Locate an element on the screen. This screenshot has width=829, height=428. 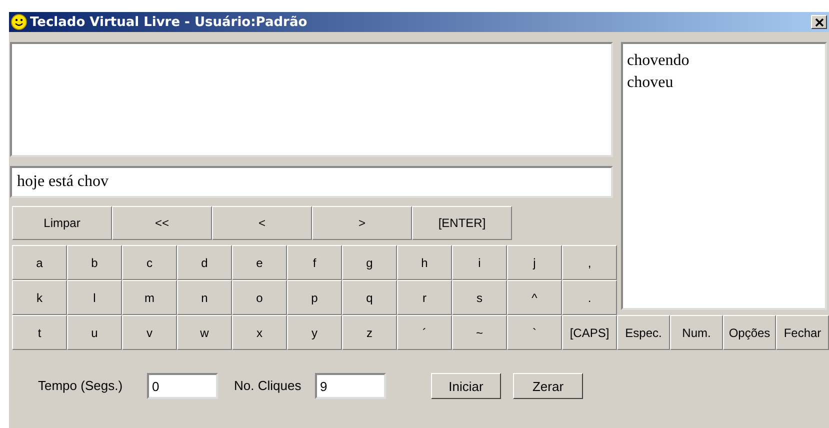
action-button: Zerar is located at coordinates (548, 386).